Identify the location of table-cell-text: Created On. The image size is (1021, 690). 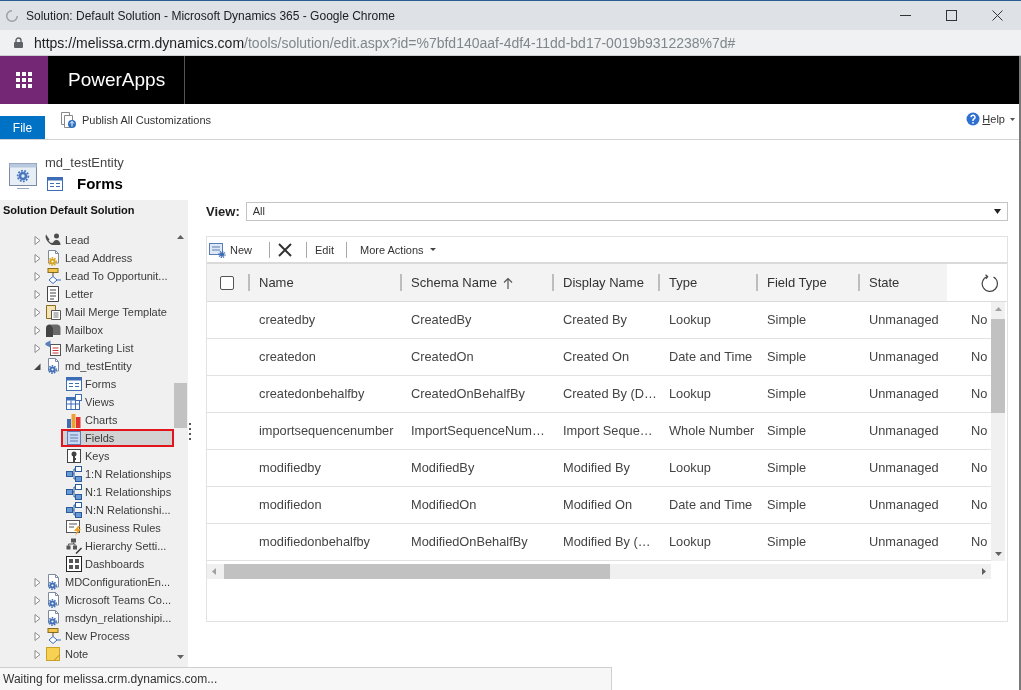
(596, 357).